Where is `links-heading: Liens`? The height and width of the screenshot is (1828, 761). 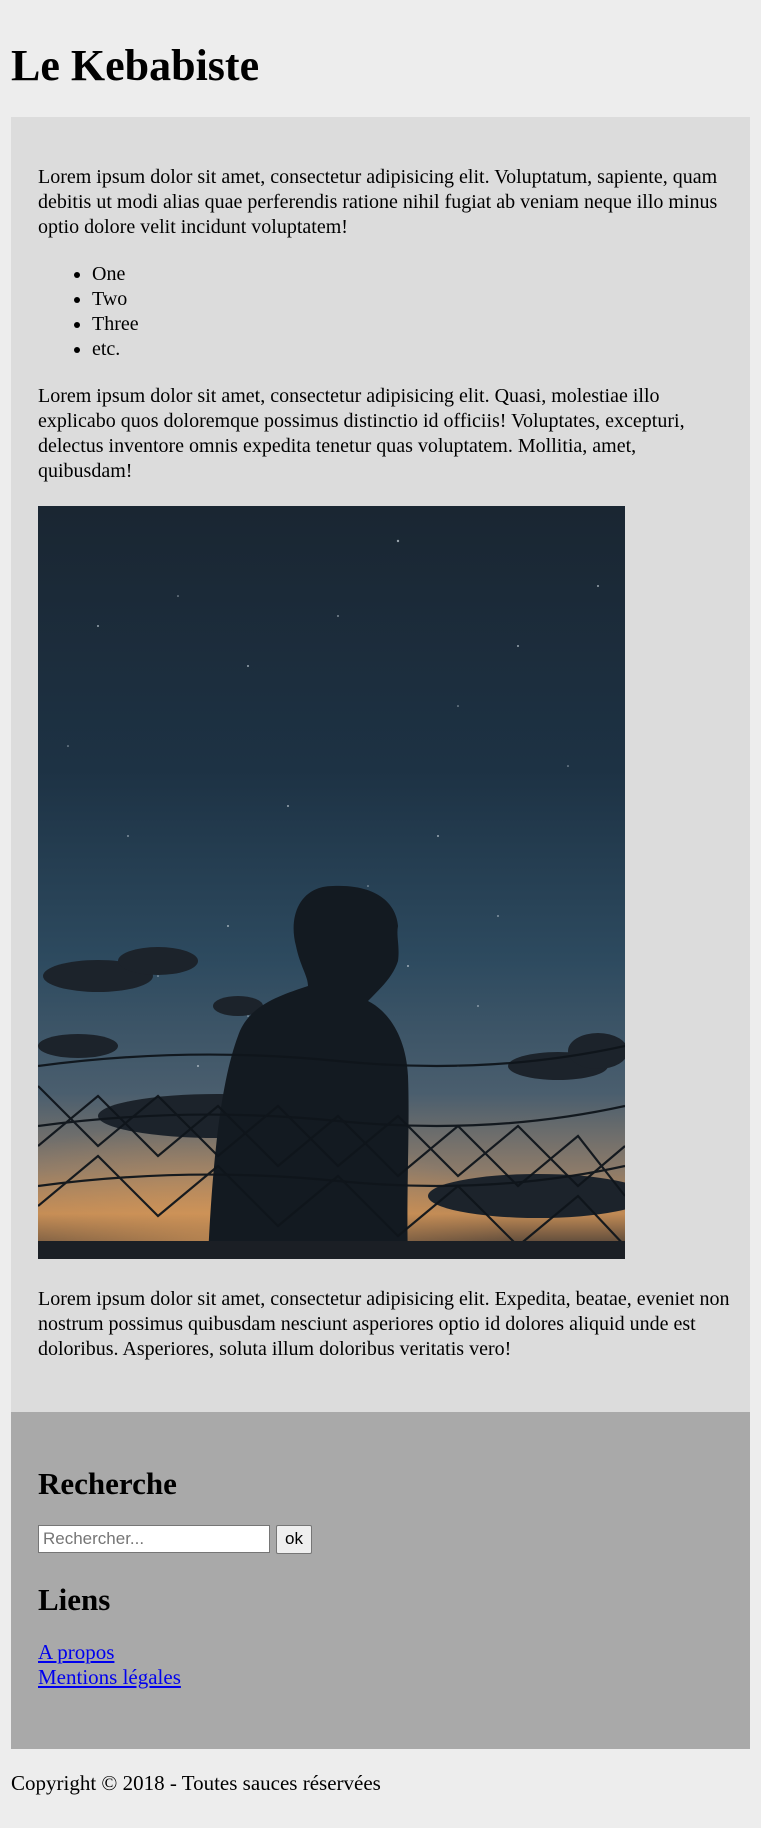 links-heading: Liens is located at coordinates (74, 1599).